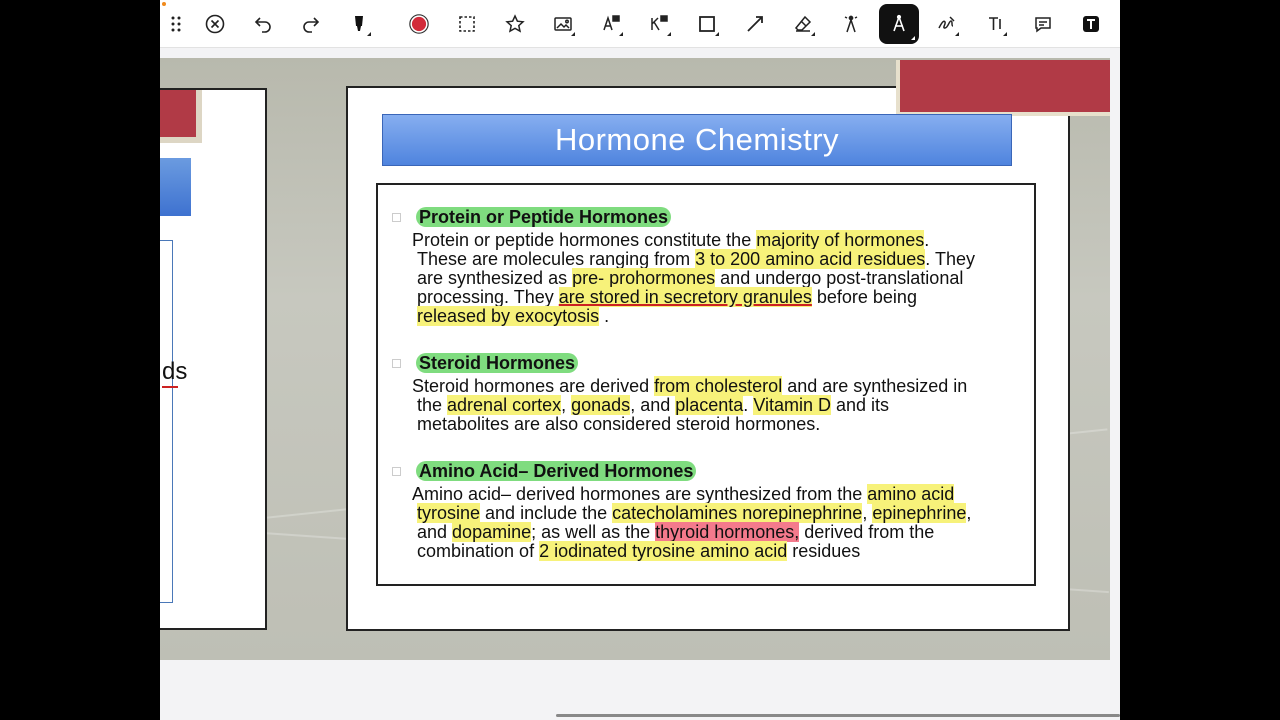  Describe the element at coordinates (864, 297) in the screenshot. I see `text-run: before being` at that location.